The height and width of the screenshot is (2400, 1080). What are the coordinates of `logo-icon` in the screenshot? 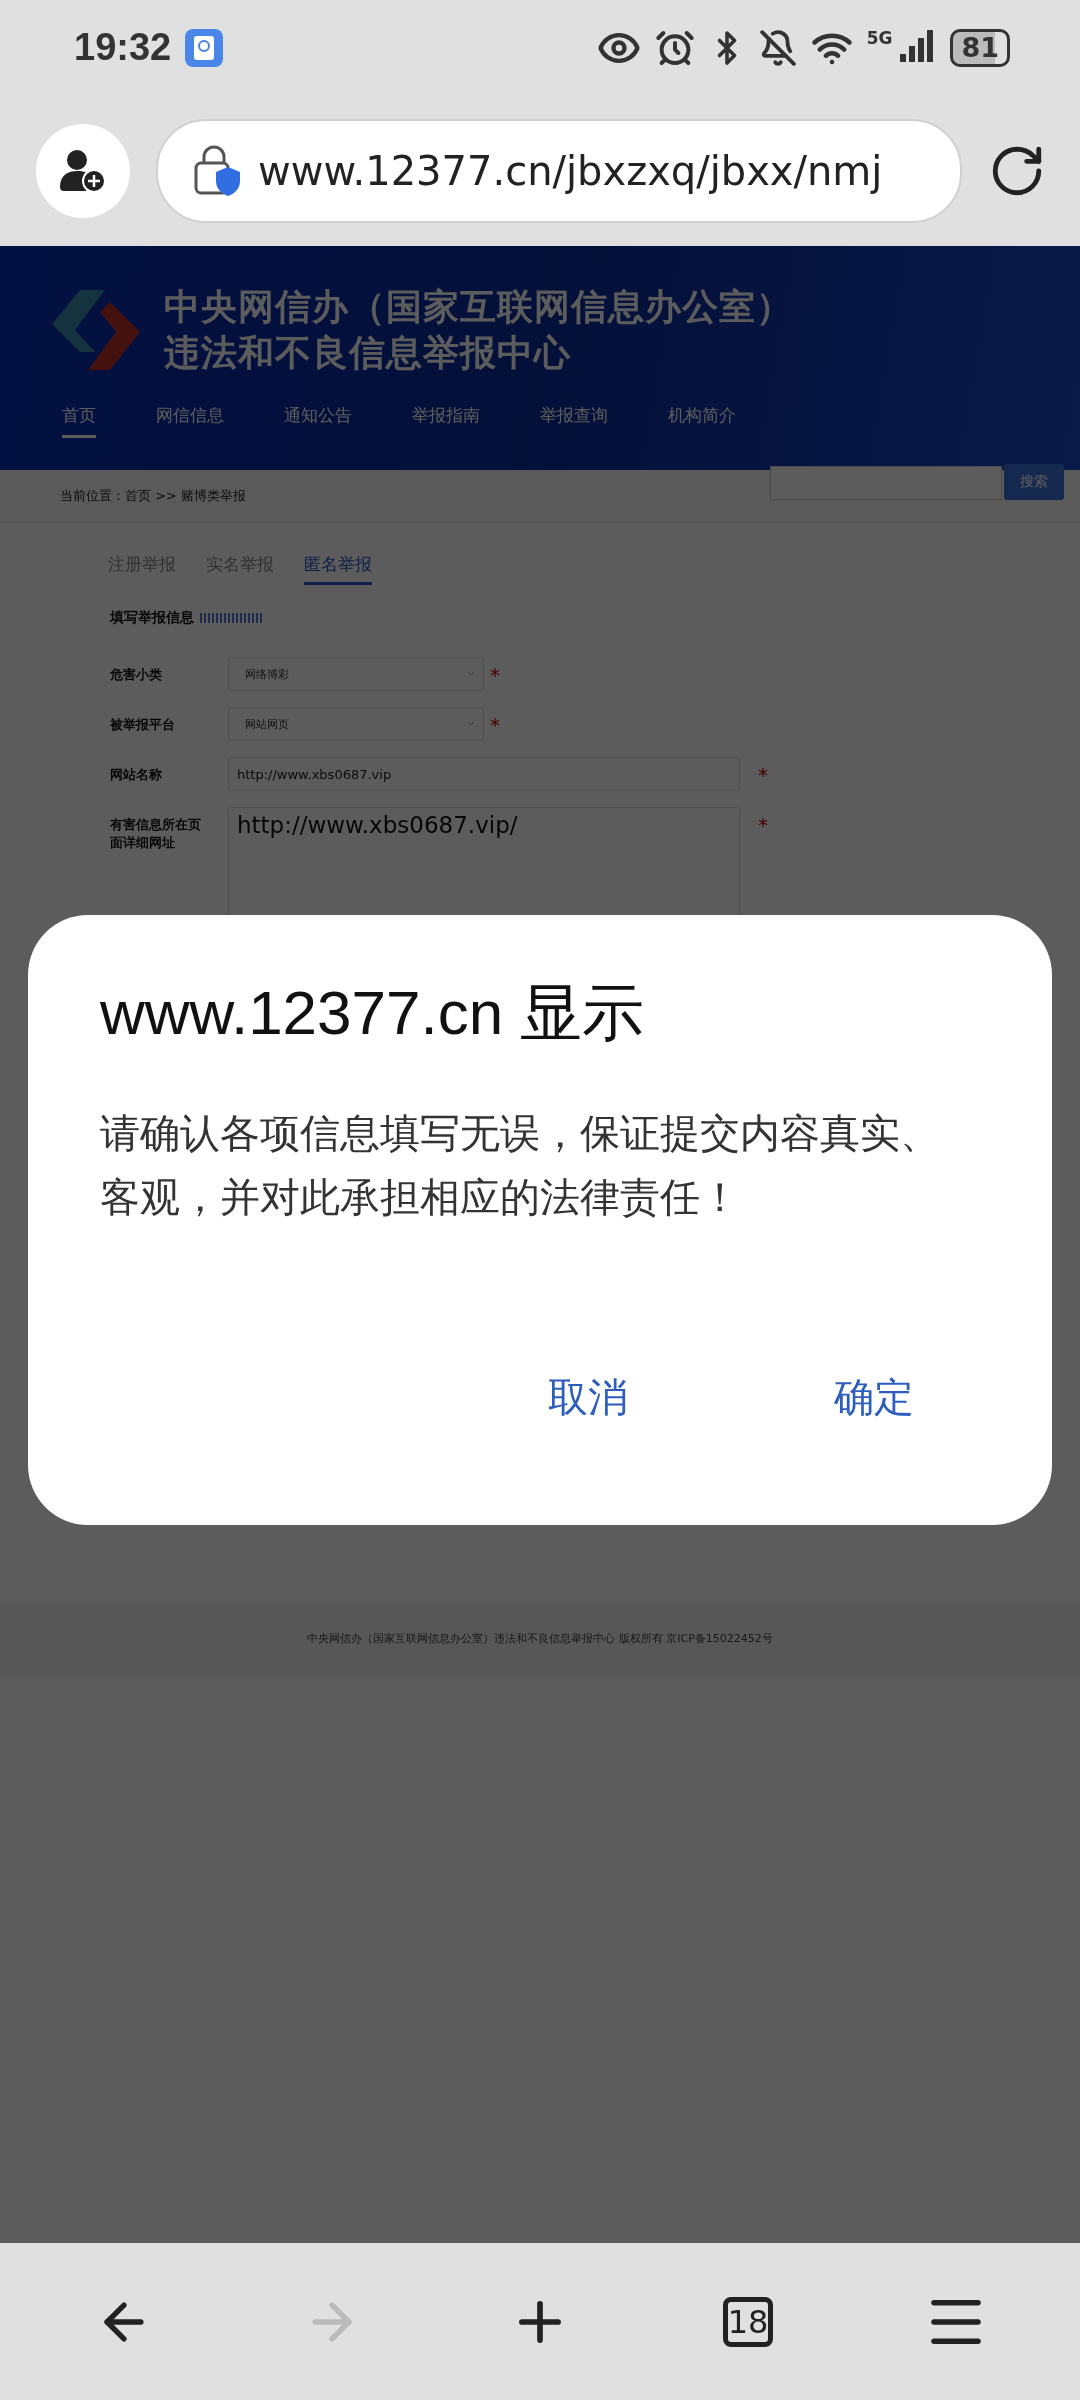 It's located at (96, 330).